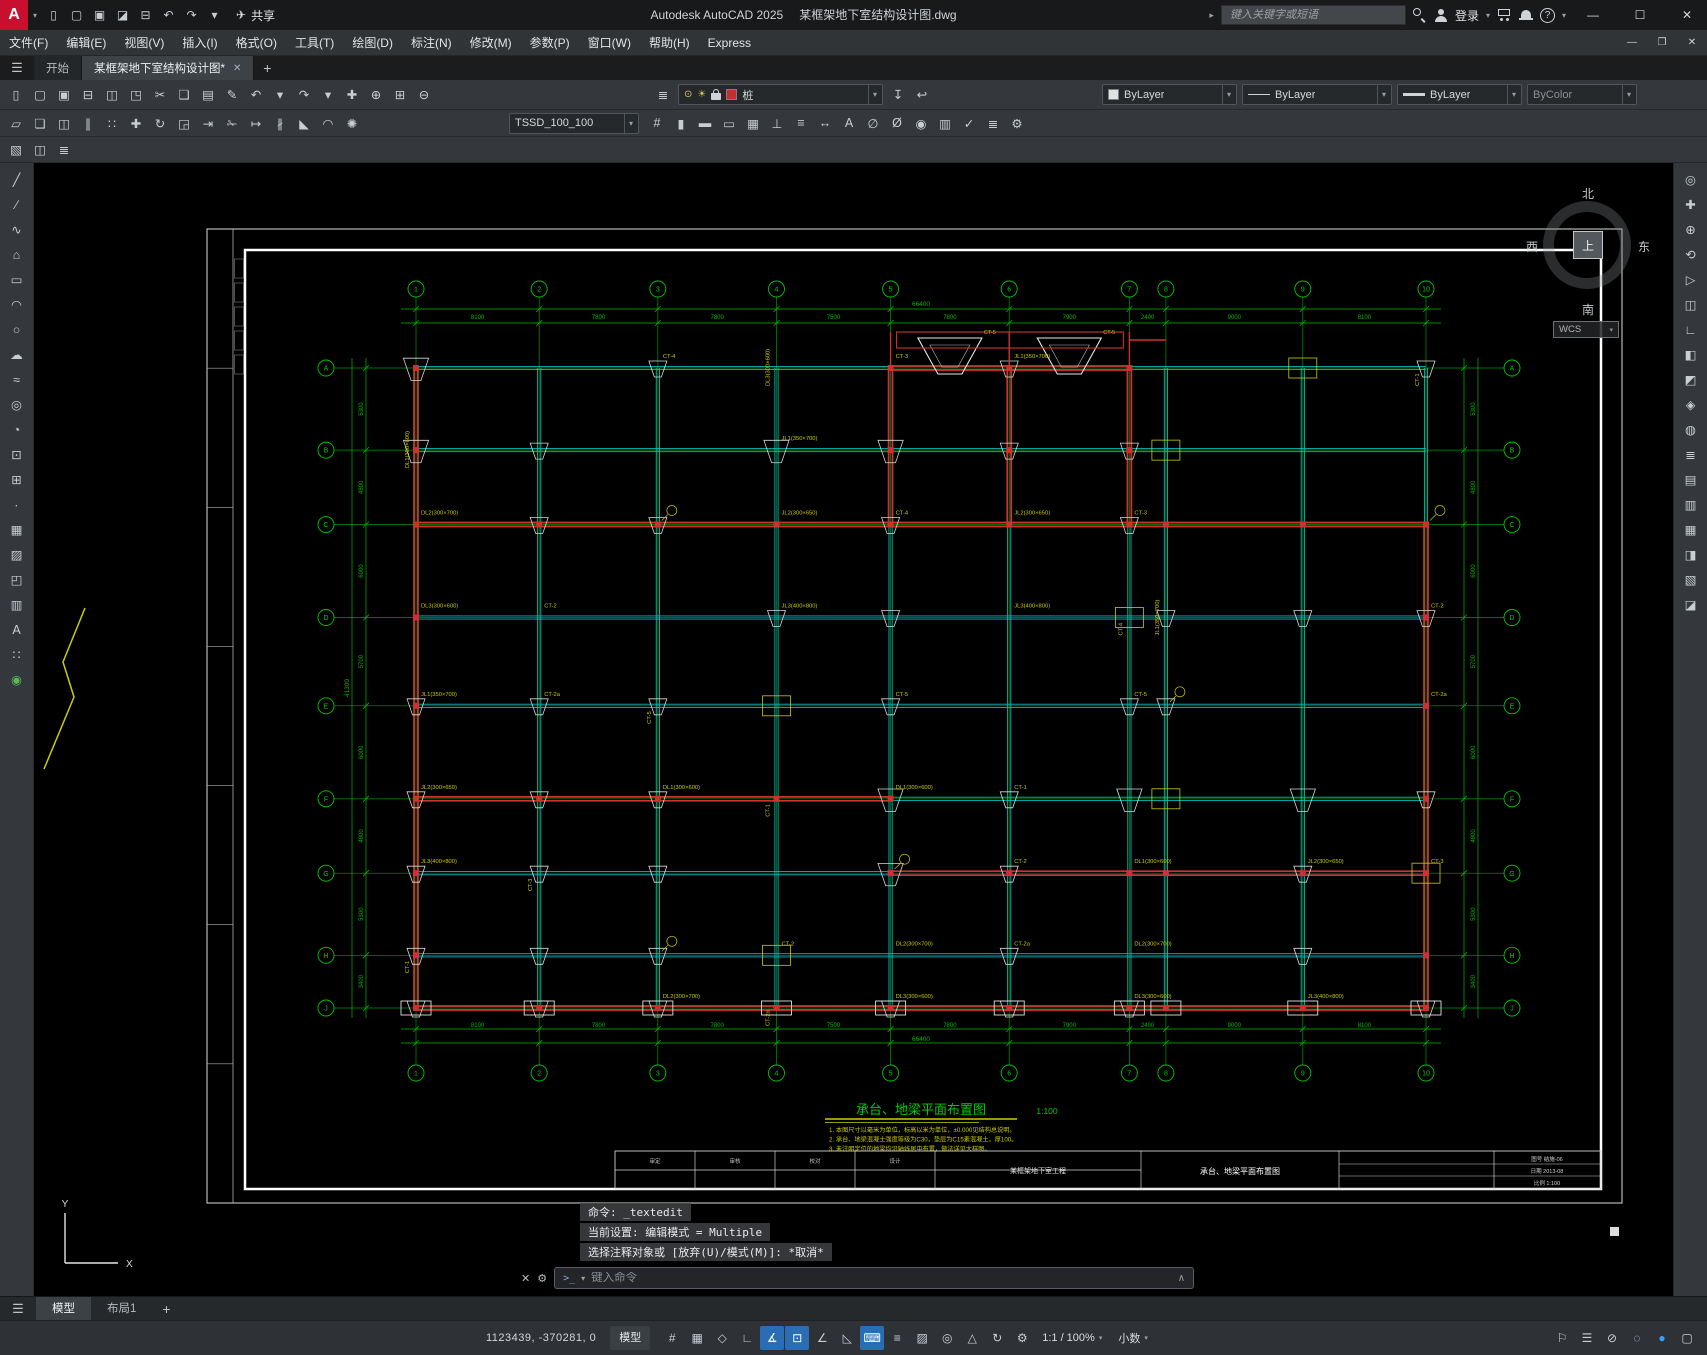 The width and height of the screenshot is (1707, 1355). What do you see at coordinates (1687, 15) in the screenshot?
I see `close-button: ✕` at bounding box center [1687, 15].